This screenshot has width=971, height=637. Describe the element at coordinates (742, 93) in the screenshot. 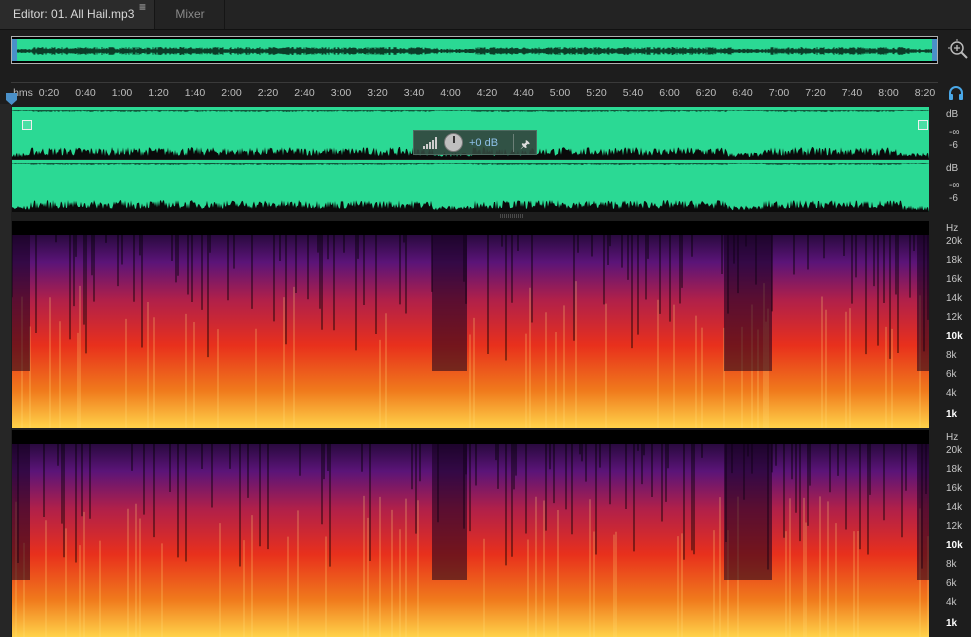

I see `time-tick-label: 6:40` at that location.